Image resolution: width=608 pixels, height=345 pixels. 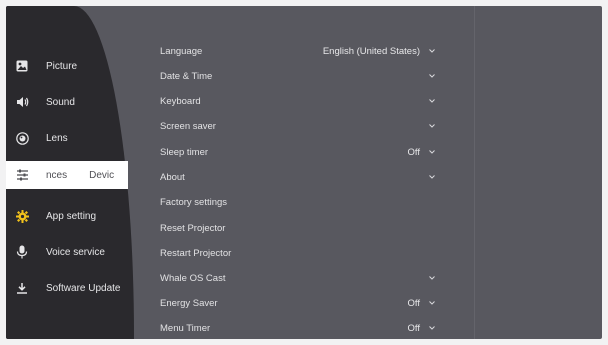 What do you see at coordinates (298, 328) in the screenshot?
I see `setting-menu-timer: Menu Timer Off` at bounding box center [298, 328].